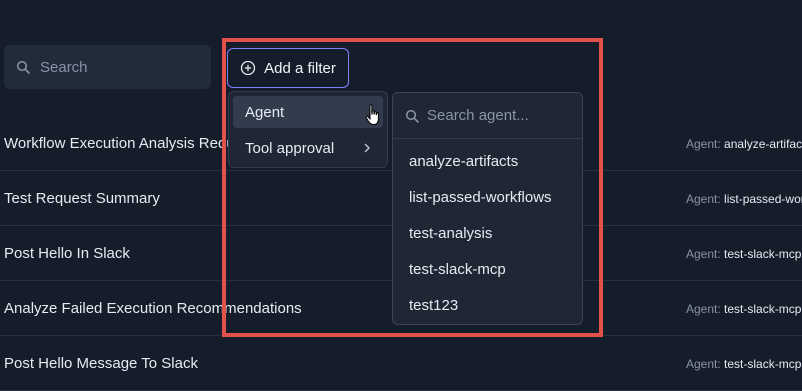  What do you see at coordinates (300, 68) in the screenshot?
I see `add-filter-label: Add a filter` at bounding box center [300, 68].